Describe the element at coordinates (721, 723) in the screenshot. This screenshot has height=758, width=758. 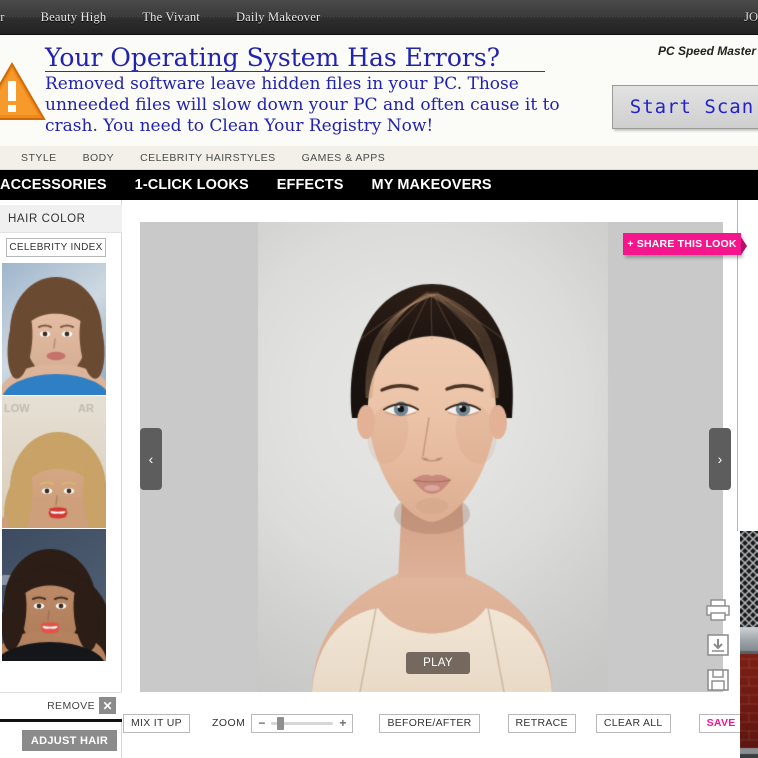
I see `save-button: SAVE` at that location.